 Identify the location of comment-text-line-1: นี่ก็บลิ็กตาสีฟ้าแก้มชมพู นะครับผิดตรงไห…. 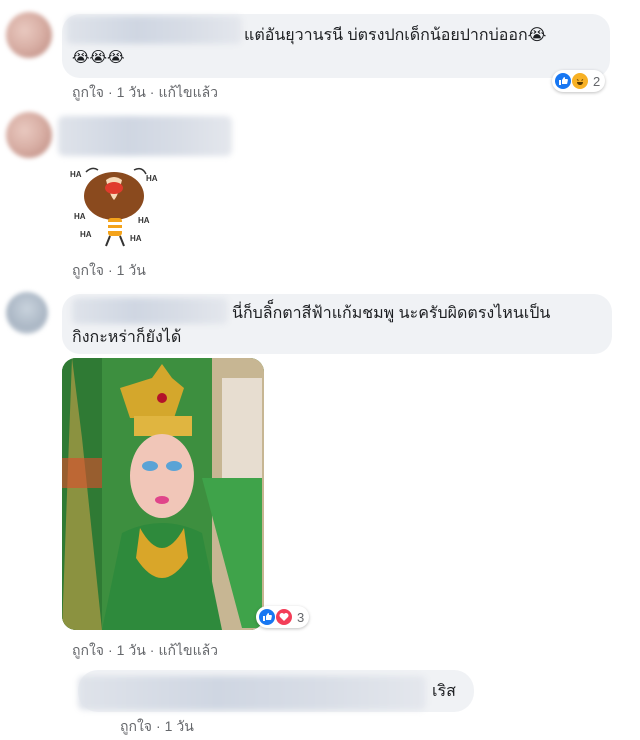
(391, 313).